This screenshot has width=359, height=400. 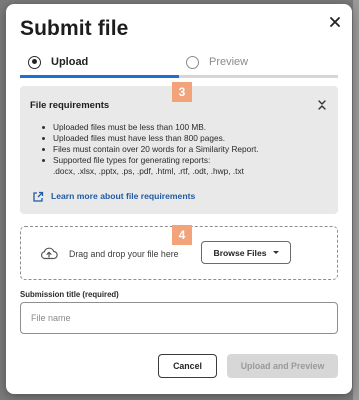 I want to click on browse-files-button: Browse Files, so click(x=246, y=252).